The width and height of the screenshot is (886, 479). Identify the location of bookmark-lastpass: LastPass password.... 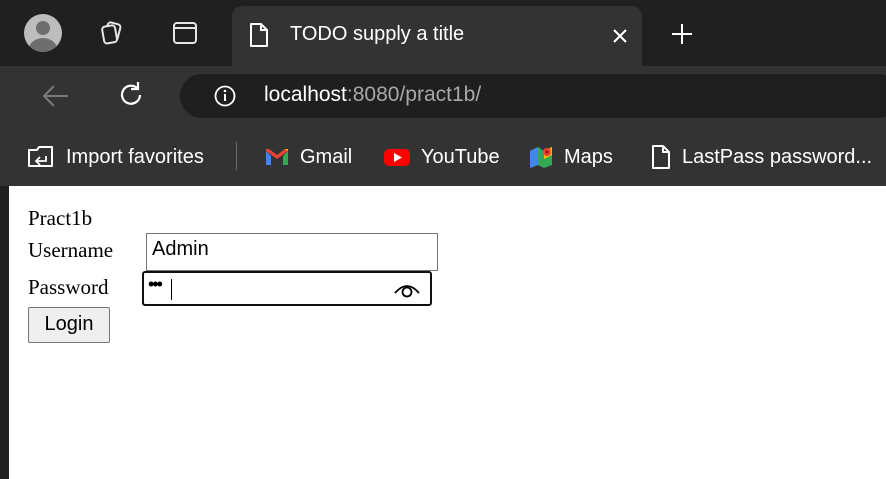
(761, 157).